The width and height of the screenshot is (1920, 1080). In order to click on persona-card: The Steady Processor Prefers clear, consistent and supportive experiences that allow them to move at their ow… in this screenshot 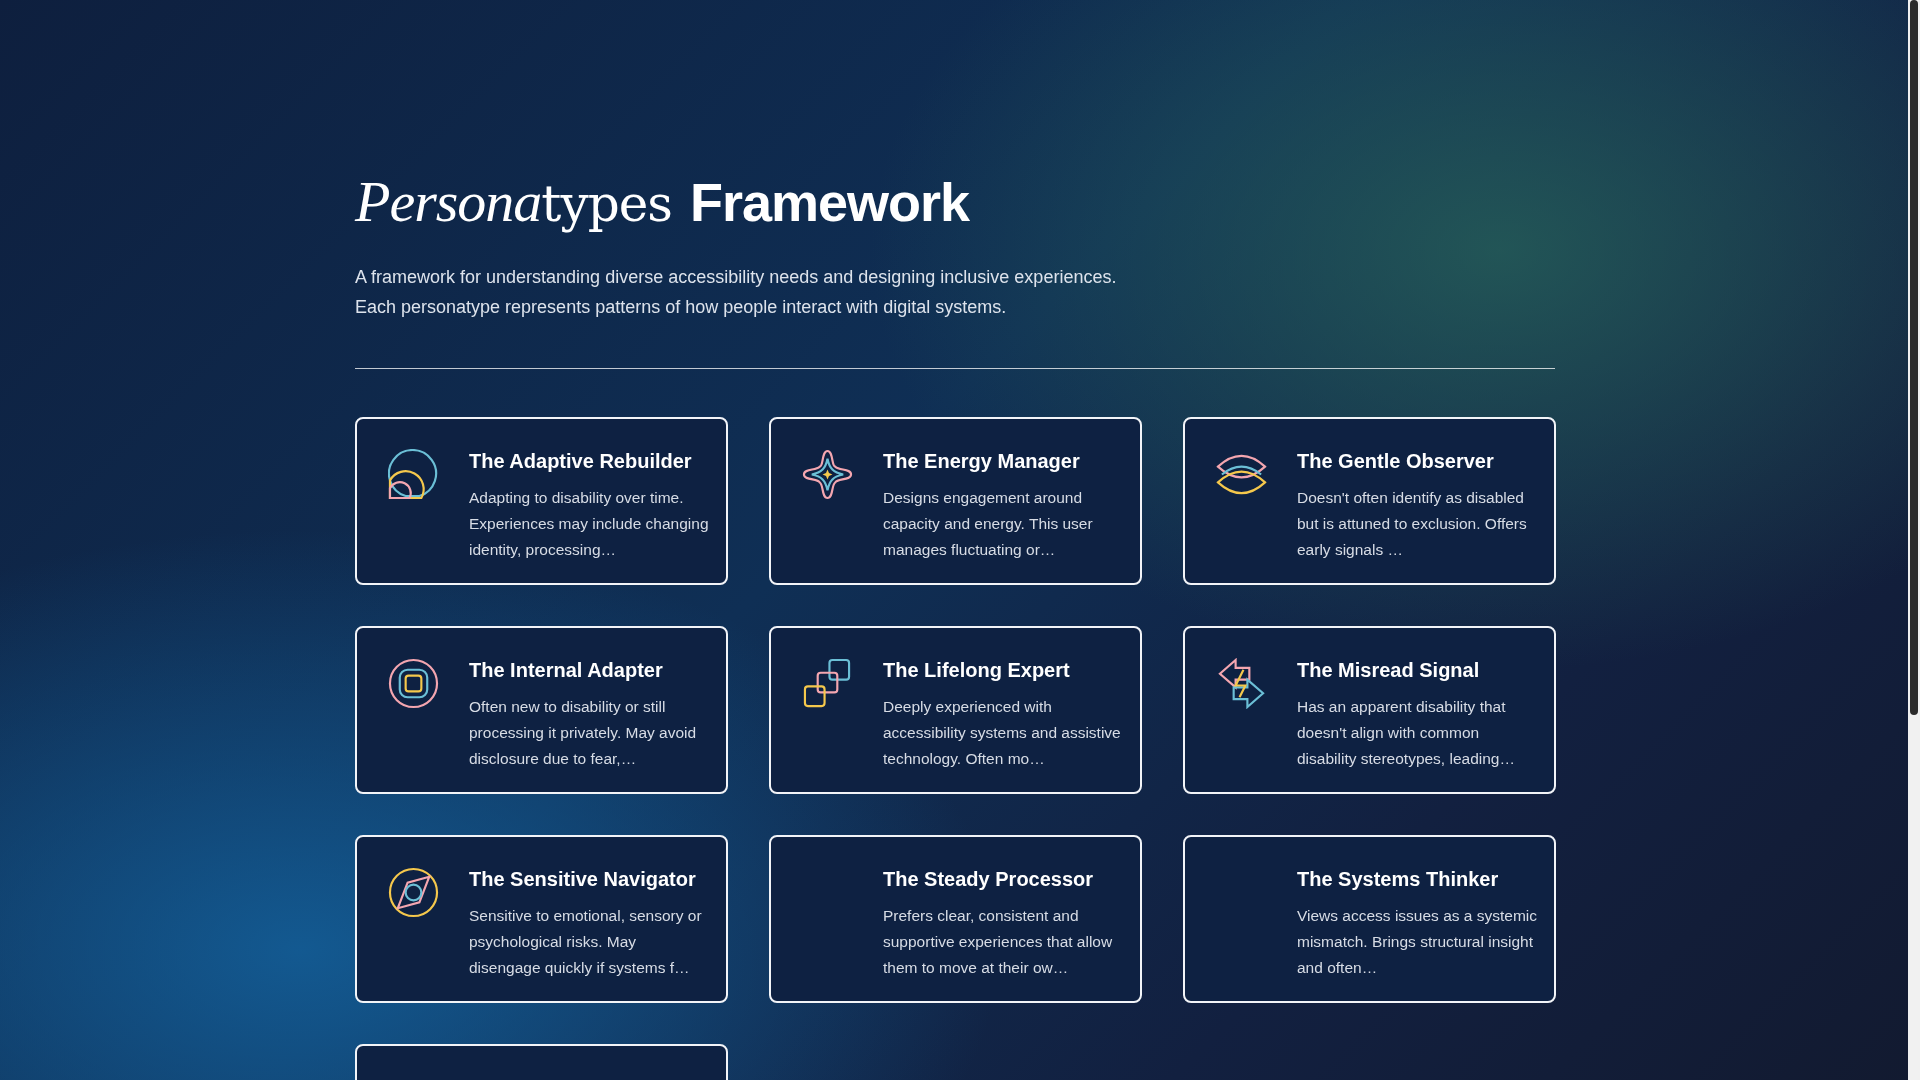, I will do `click(955, 918)`.